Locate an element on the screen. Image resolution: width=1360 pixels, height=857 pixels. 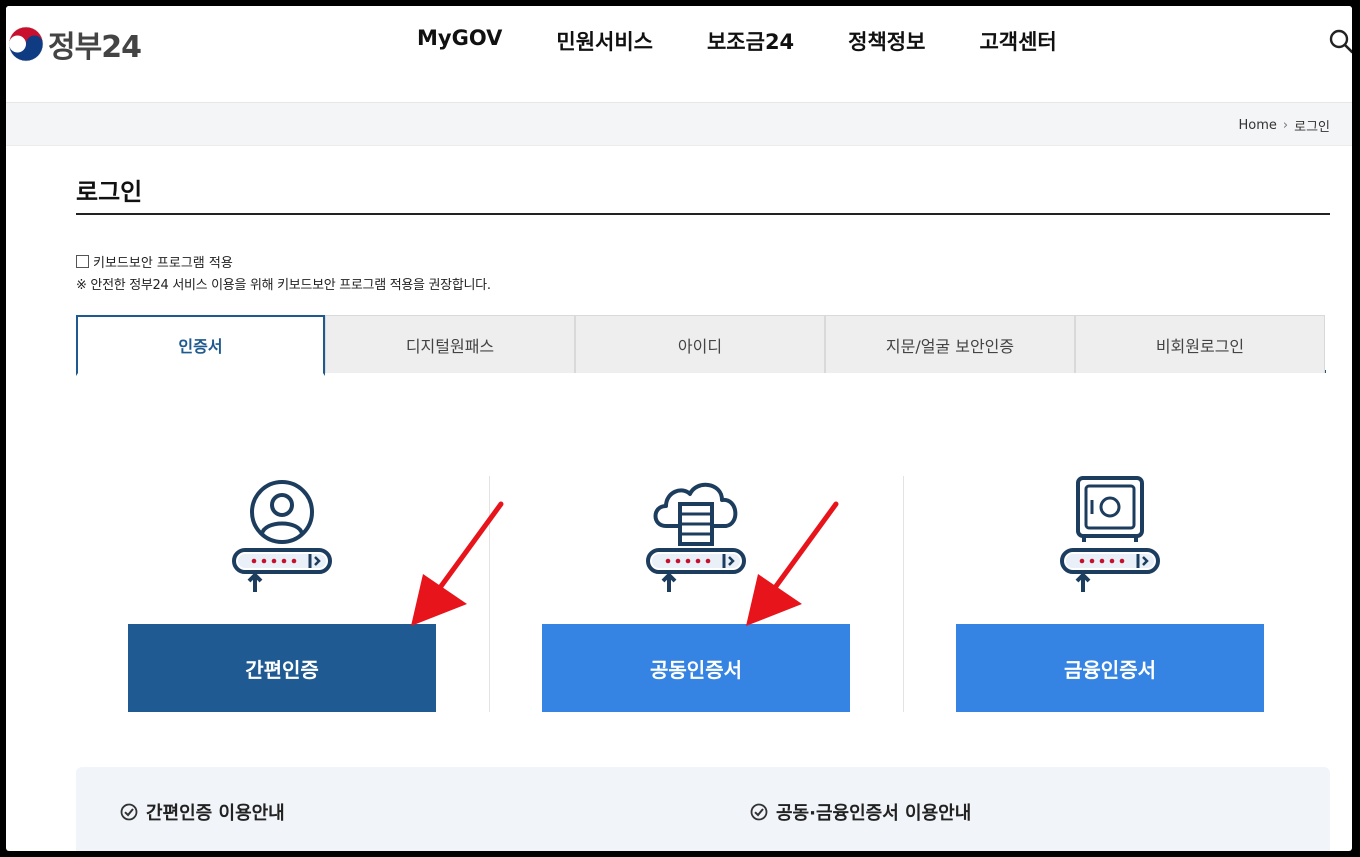
keyboard-security-checkbox is located at coordinates (82, 261).